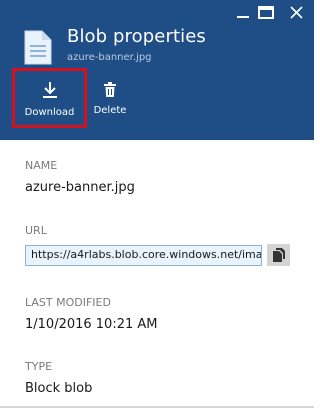 The width and height of the screenshot is (320, 408). Describe the element at coordinates (49, 90) in the screenshot. I see `download-icon` at that location.